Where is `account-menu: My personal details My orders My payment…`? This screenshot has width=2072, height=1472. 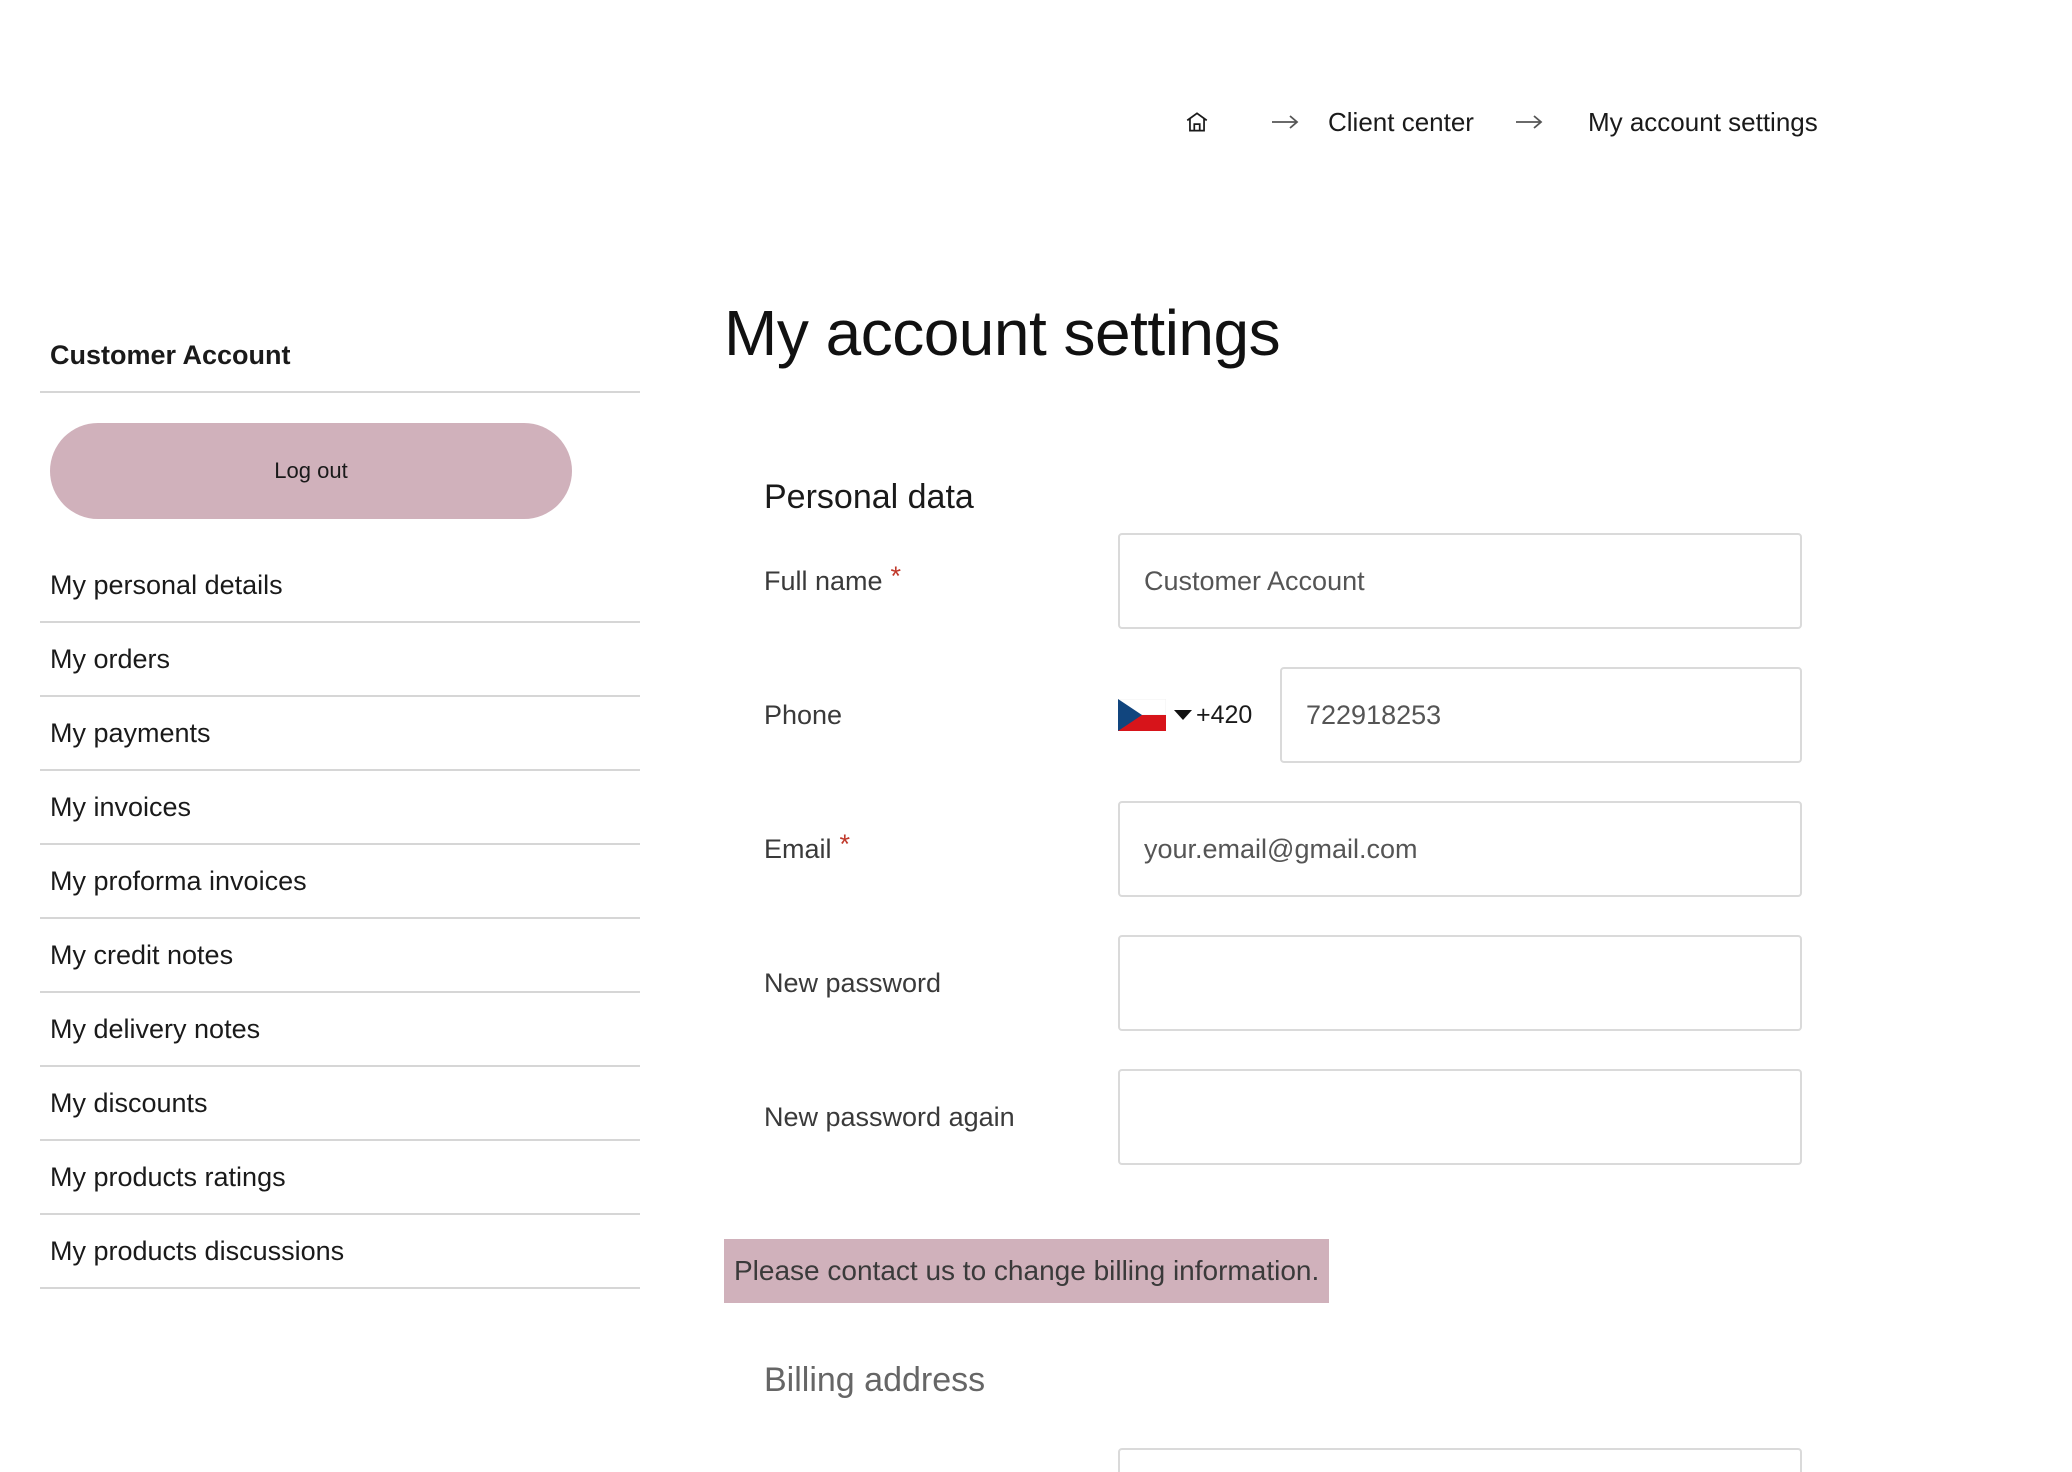 account-menu: My personal details My orders My payment… is located at coordinates (340, 919).